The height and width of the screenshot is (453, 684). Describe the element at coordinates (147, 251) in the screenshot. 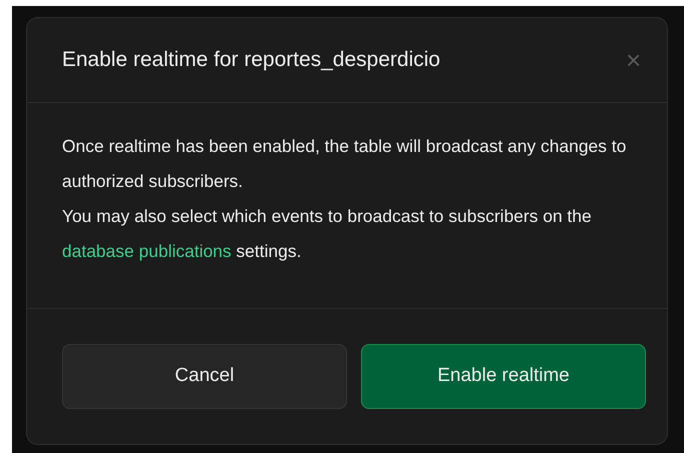

I see `publications-link: database publications` at that location.